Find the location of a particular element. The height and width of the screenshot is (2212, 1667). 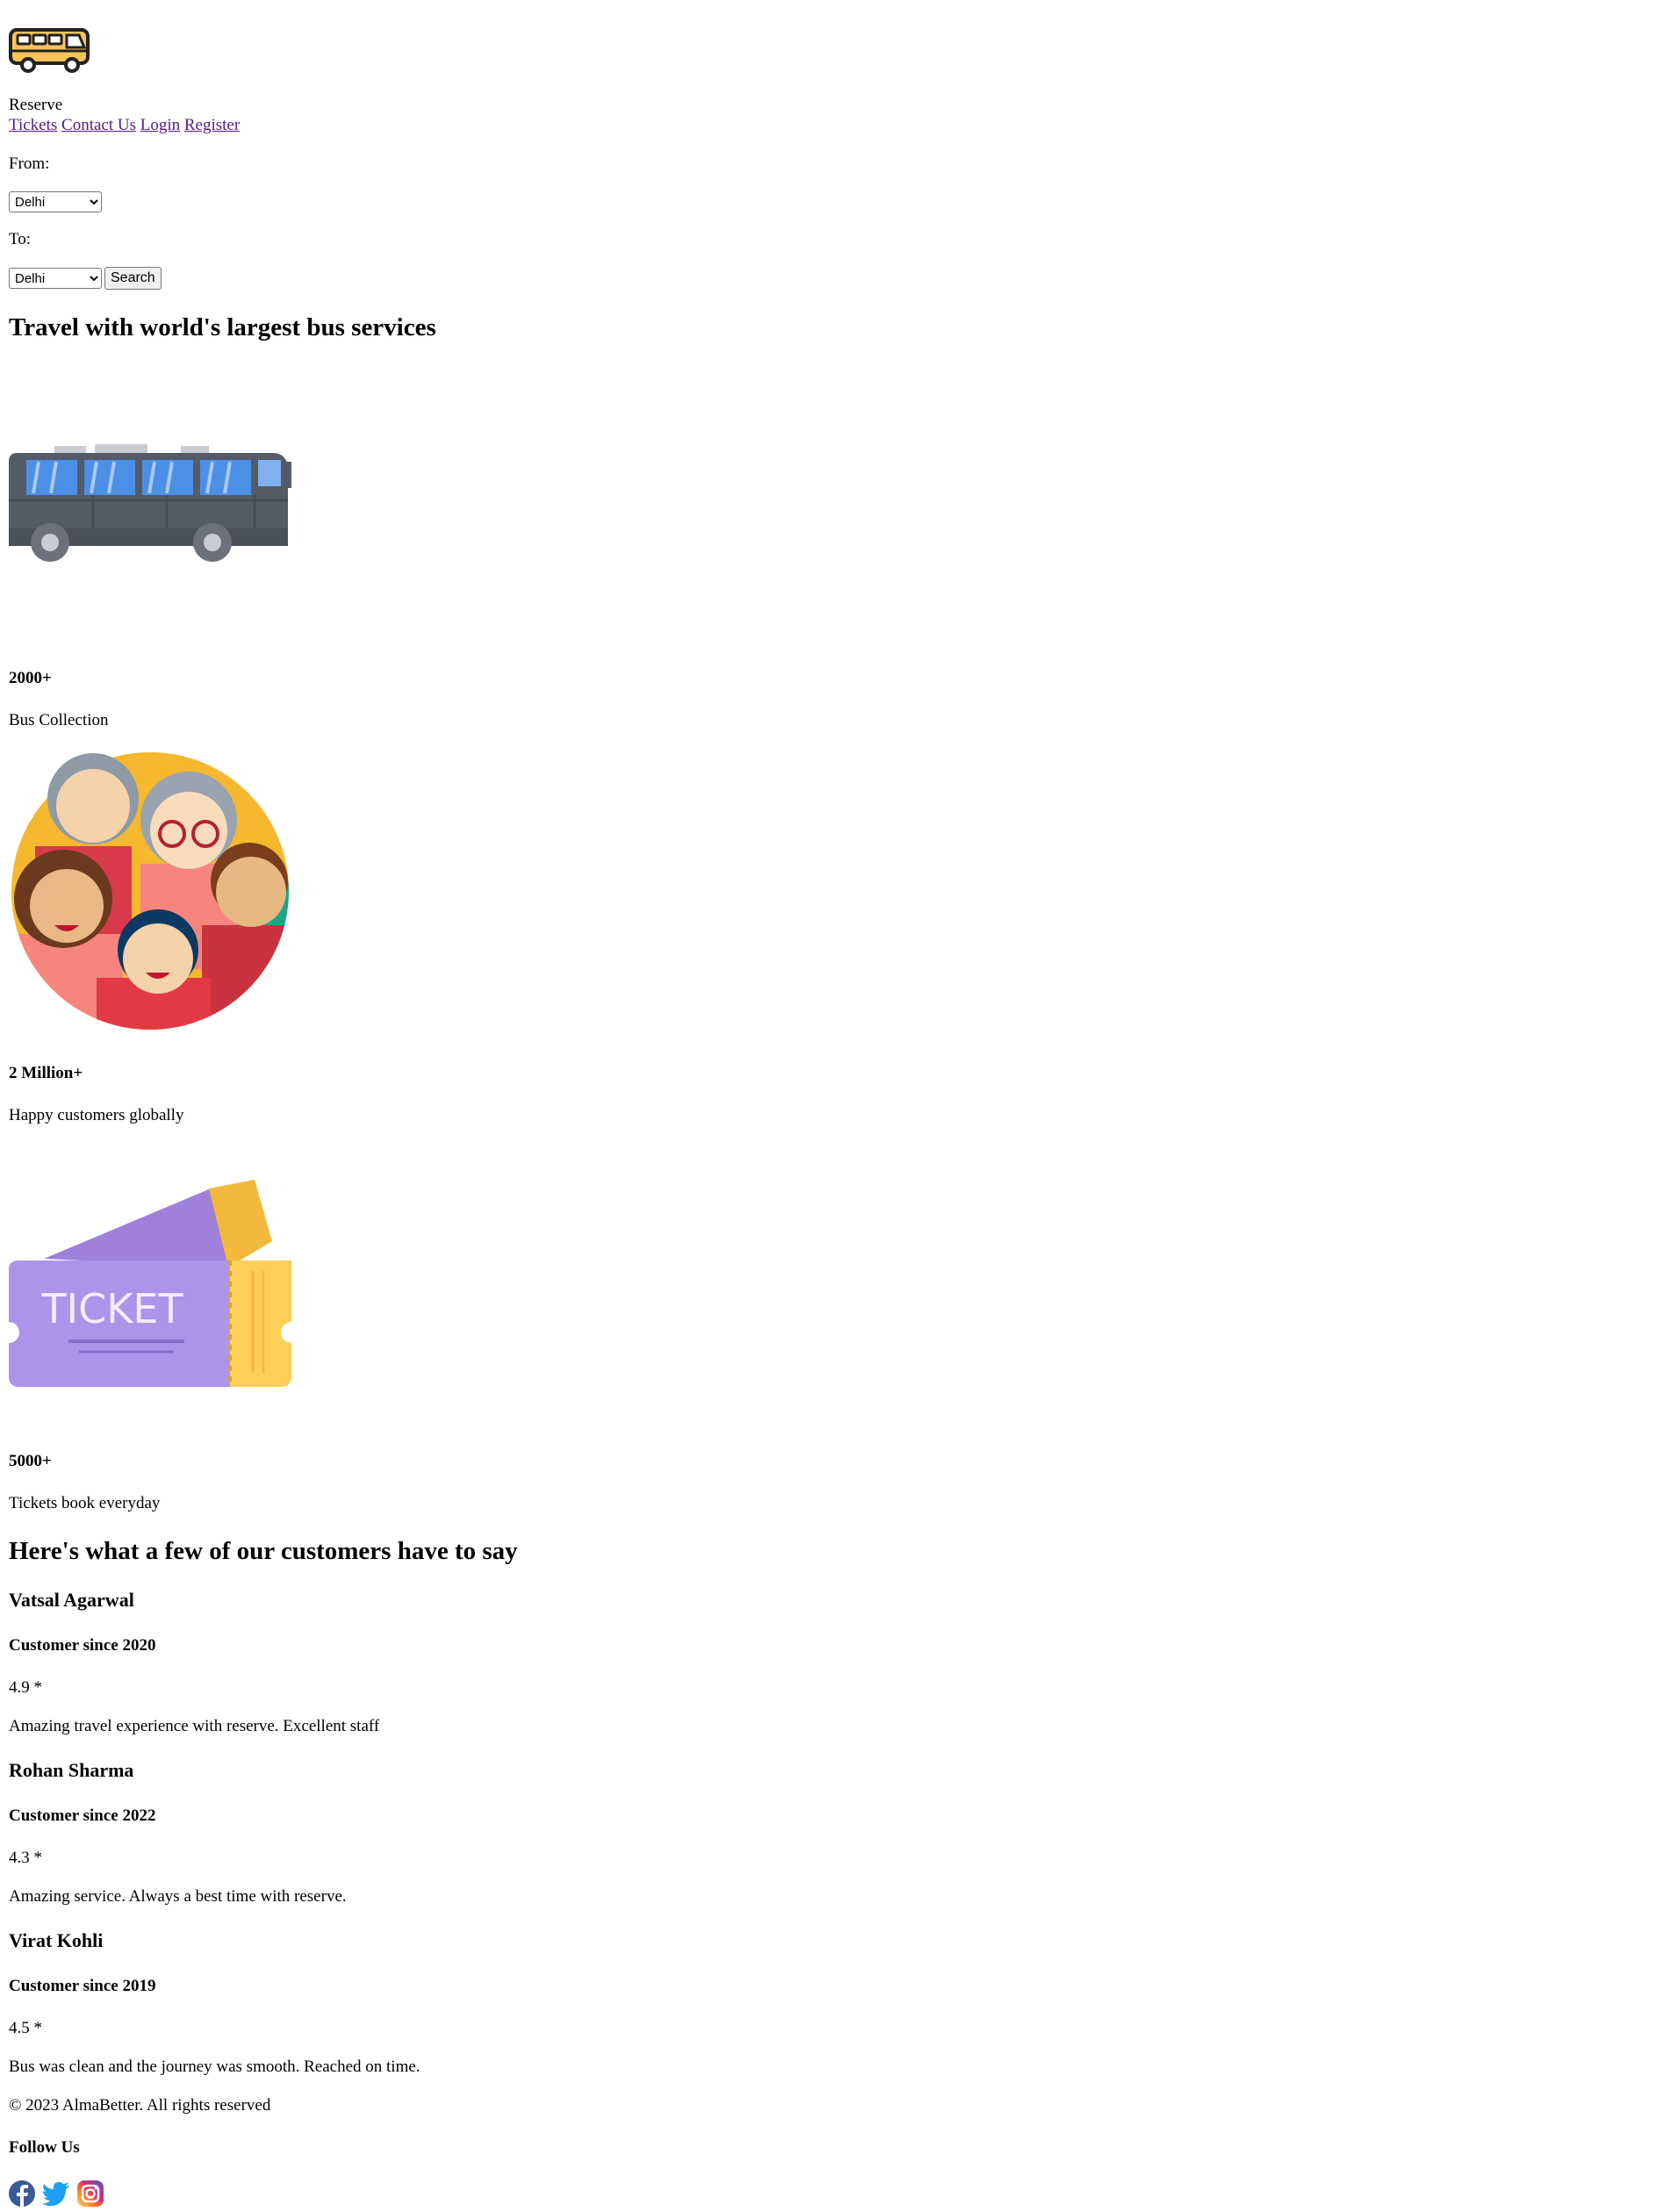

to-select: Delhi is located at coordinates (56, 278).